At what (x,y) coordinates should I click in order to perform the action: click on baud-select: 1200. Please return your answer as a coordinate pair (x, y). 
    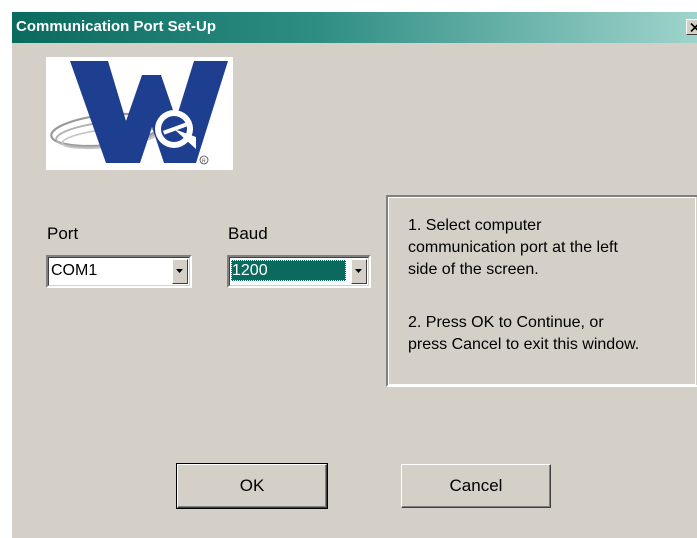
    Looking at the image, I should click on (299, 271).